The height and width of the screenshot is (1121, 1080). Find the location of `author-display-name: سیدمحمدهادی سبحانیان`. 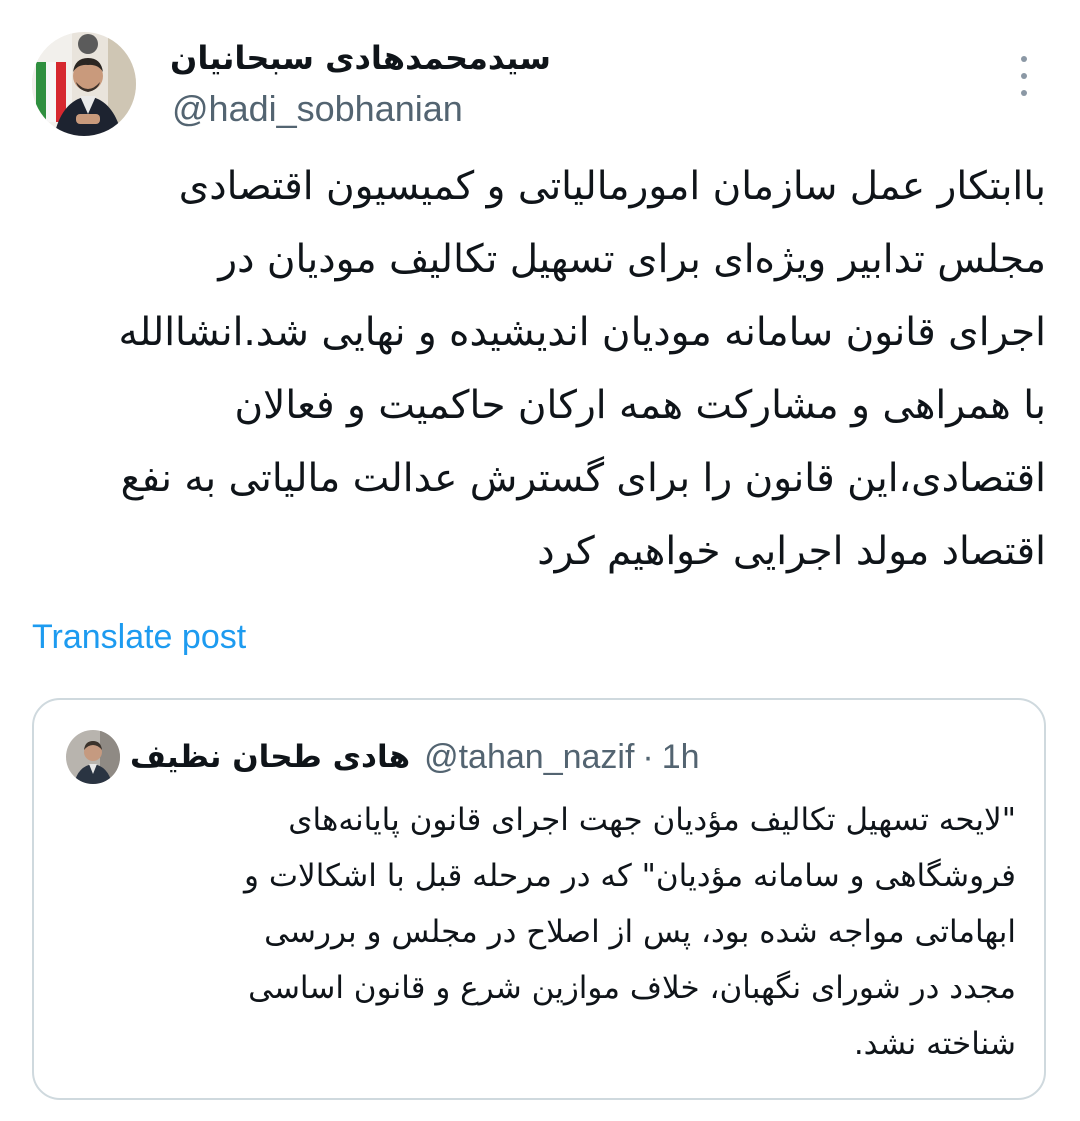

author-display-name: سیدمحمدهادی سبحانیان is located at coordinates (370, 58).